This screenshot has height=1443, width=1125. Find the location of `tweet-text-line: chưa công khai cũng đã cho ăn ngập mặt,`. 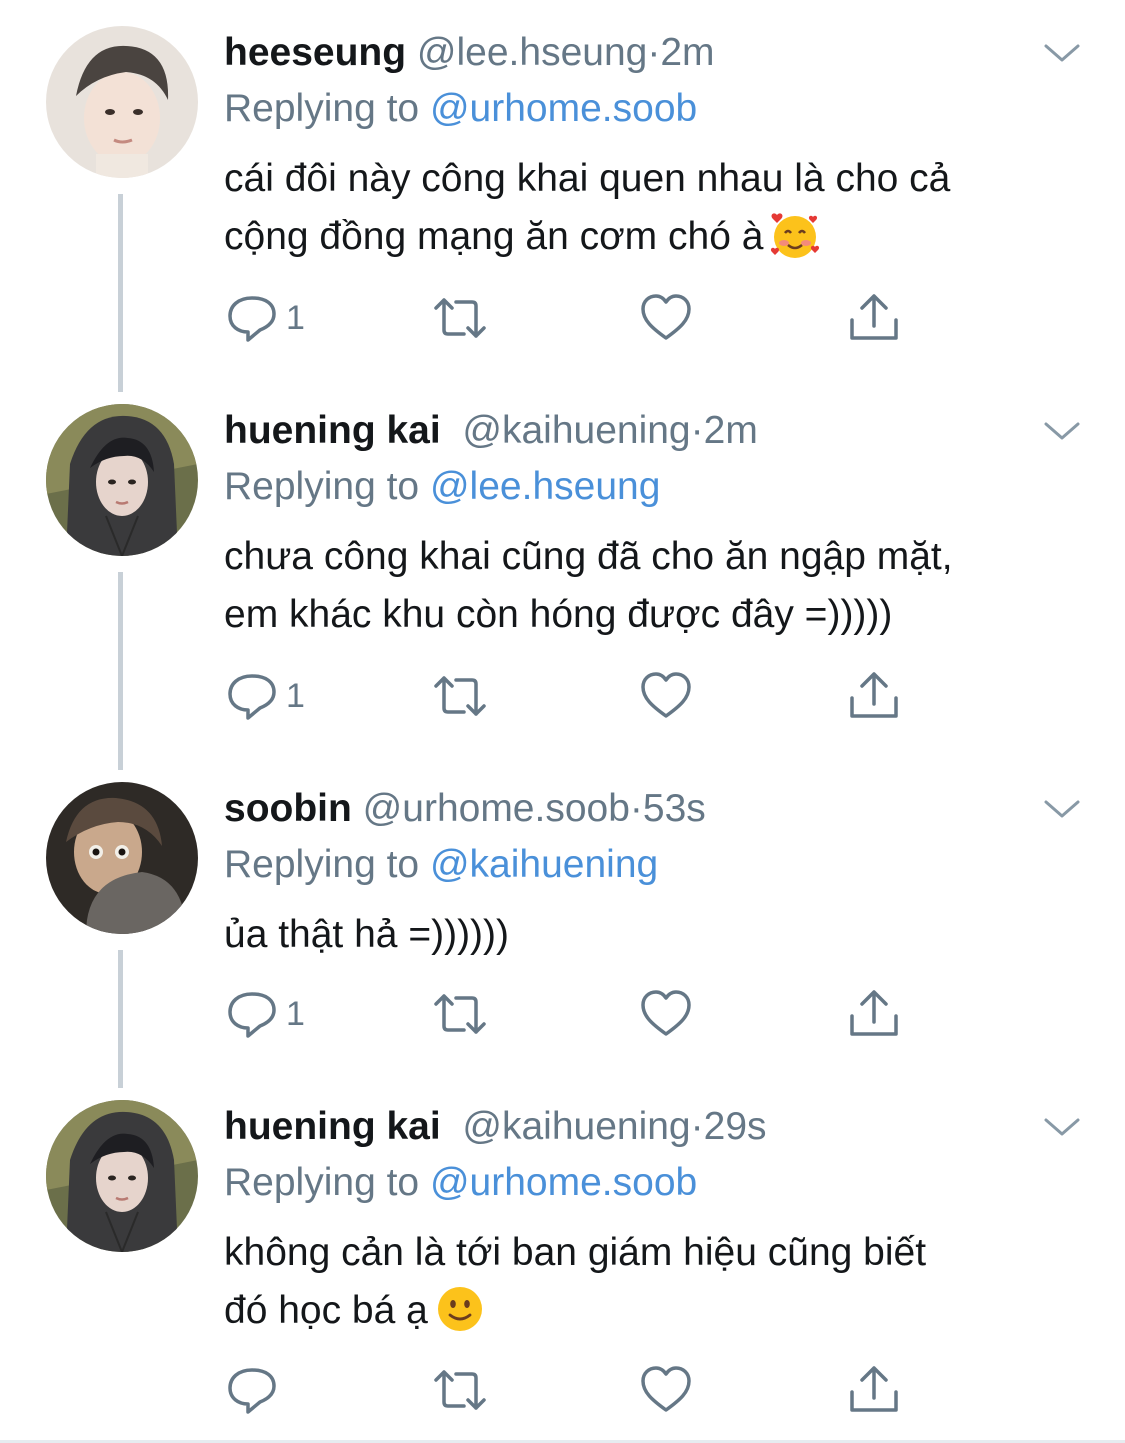

tweet-text-line: chưa công khai cũng đã cho ăn ngập mặt, is located at coordinates (588, 556).